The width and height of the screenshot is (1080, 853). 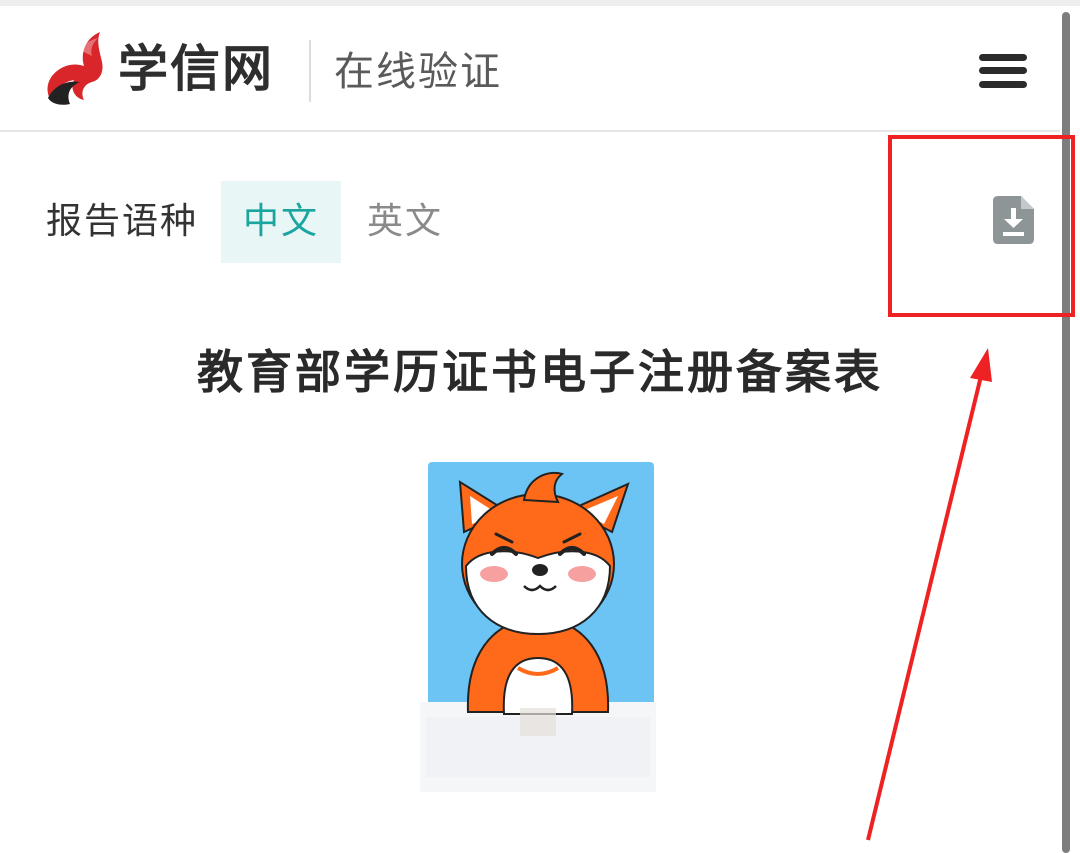 I want to click on annotation-highlight-box, so click(x=981, y=226).